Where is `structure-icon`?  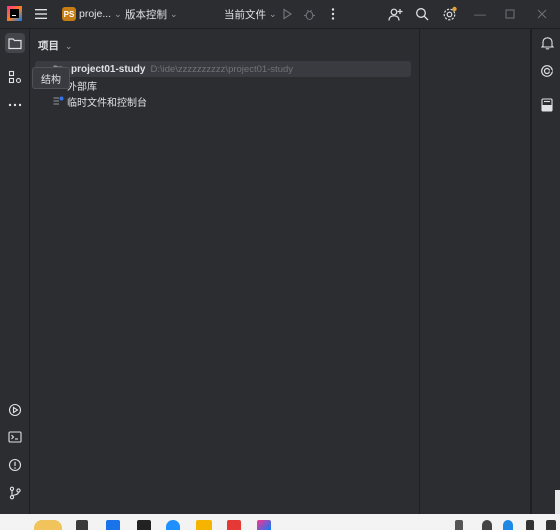 structure-icon is located at coordinates (15, 77).